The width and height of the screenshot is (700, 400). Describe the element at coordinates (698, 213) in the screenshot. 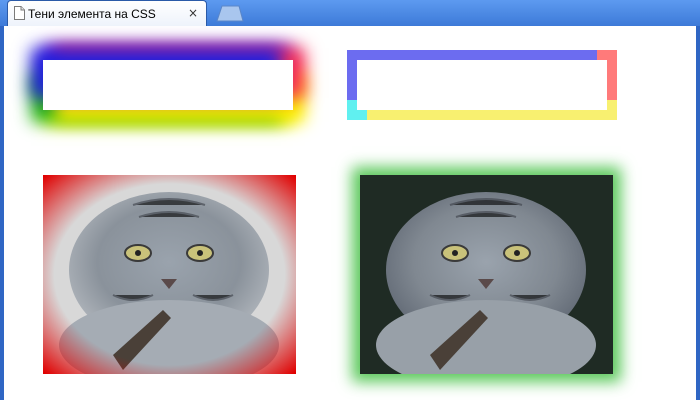

I see `window-border-right` at that location.